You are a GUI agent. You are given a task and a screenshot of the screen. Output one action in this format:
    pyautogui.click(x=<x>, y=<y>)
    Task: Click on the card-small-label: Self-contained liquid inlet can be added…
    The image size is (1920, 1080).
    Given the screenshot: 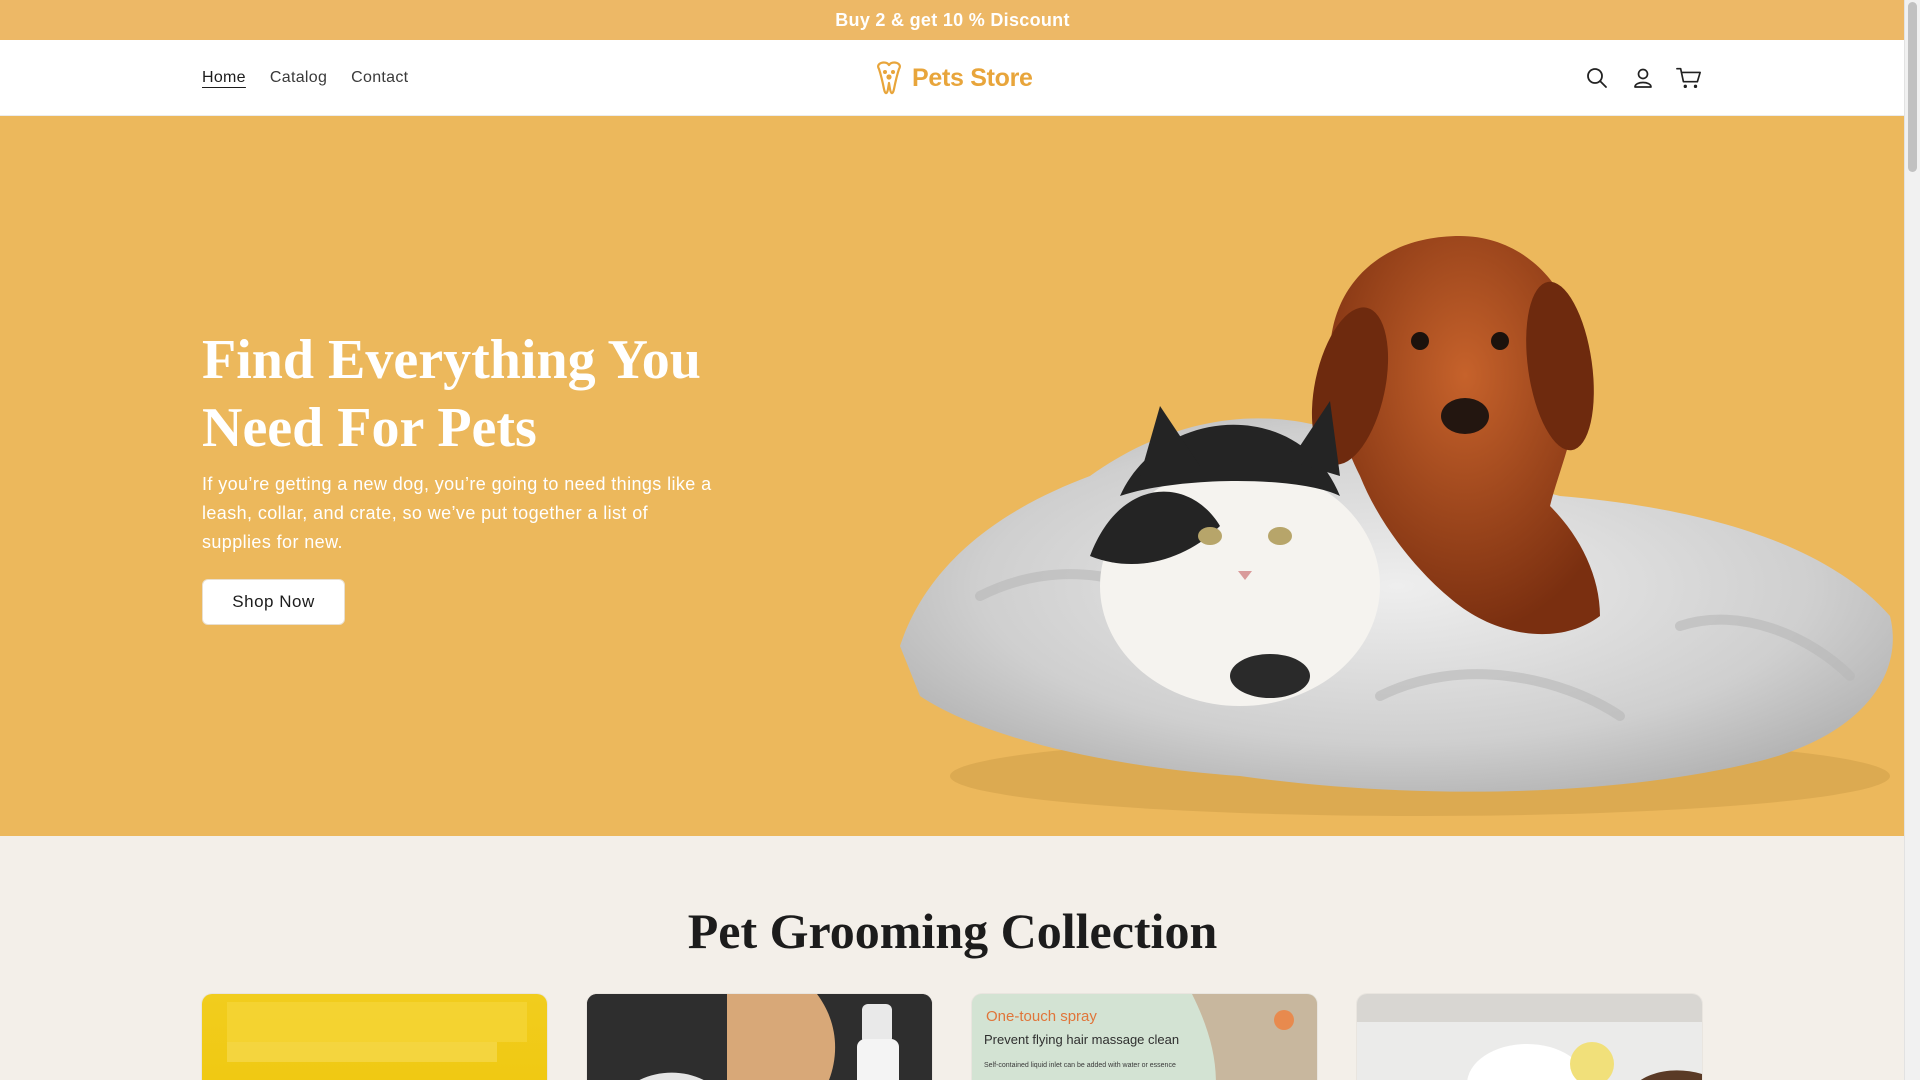 What is the action you would take?
    pyautogui.click(x=1080, y=1065)
    